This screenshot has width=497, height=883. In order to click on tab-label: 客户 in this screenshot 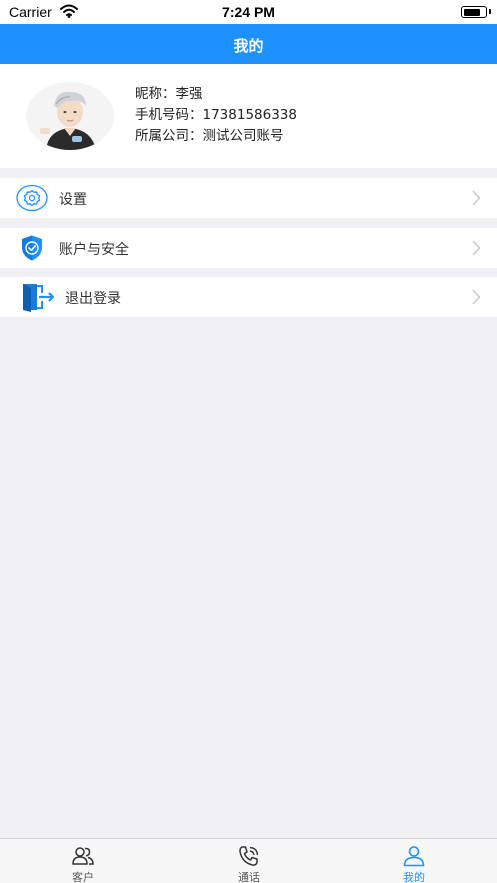, I will do `click(83, 877)`.